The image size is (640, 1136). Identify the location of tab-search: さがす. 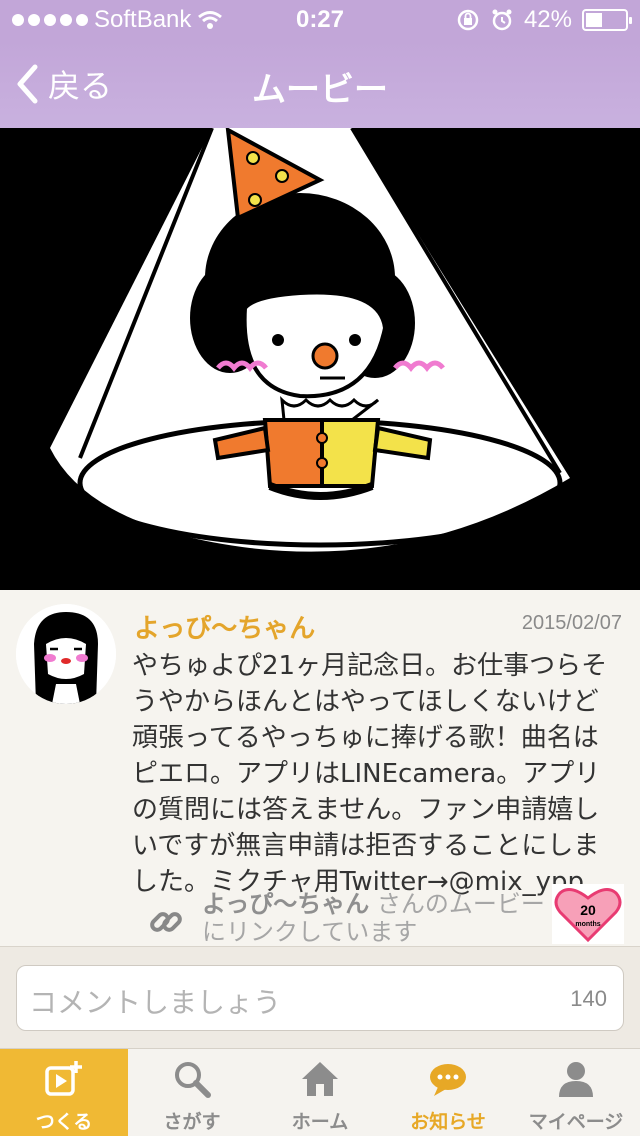
(192, 1092).